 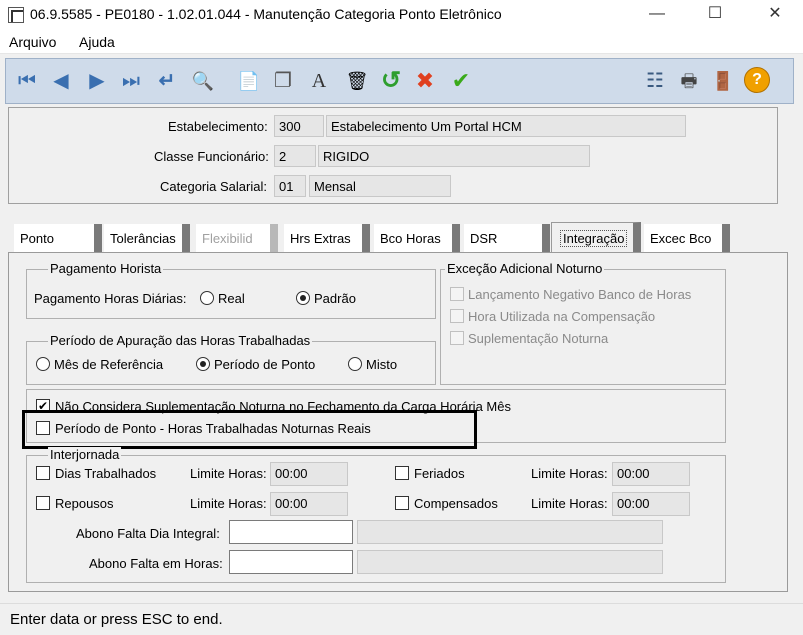 What do you see at coordinates (456, 503) in the screenshot?
I see `compensados-label: Compensados` at bounding box center [456, 503].